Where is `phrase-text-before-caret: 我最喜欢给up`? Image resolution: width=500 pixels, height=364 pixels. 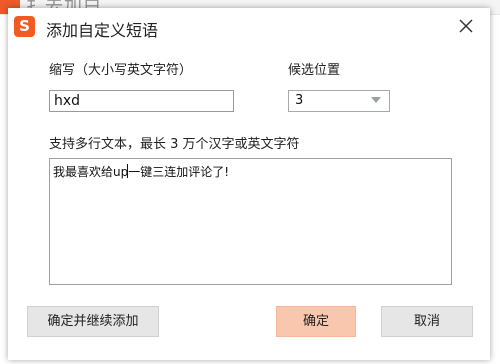 phrase-text-before-caret: 我最喜欢给up is located at coordinates (91, 172).